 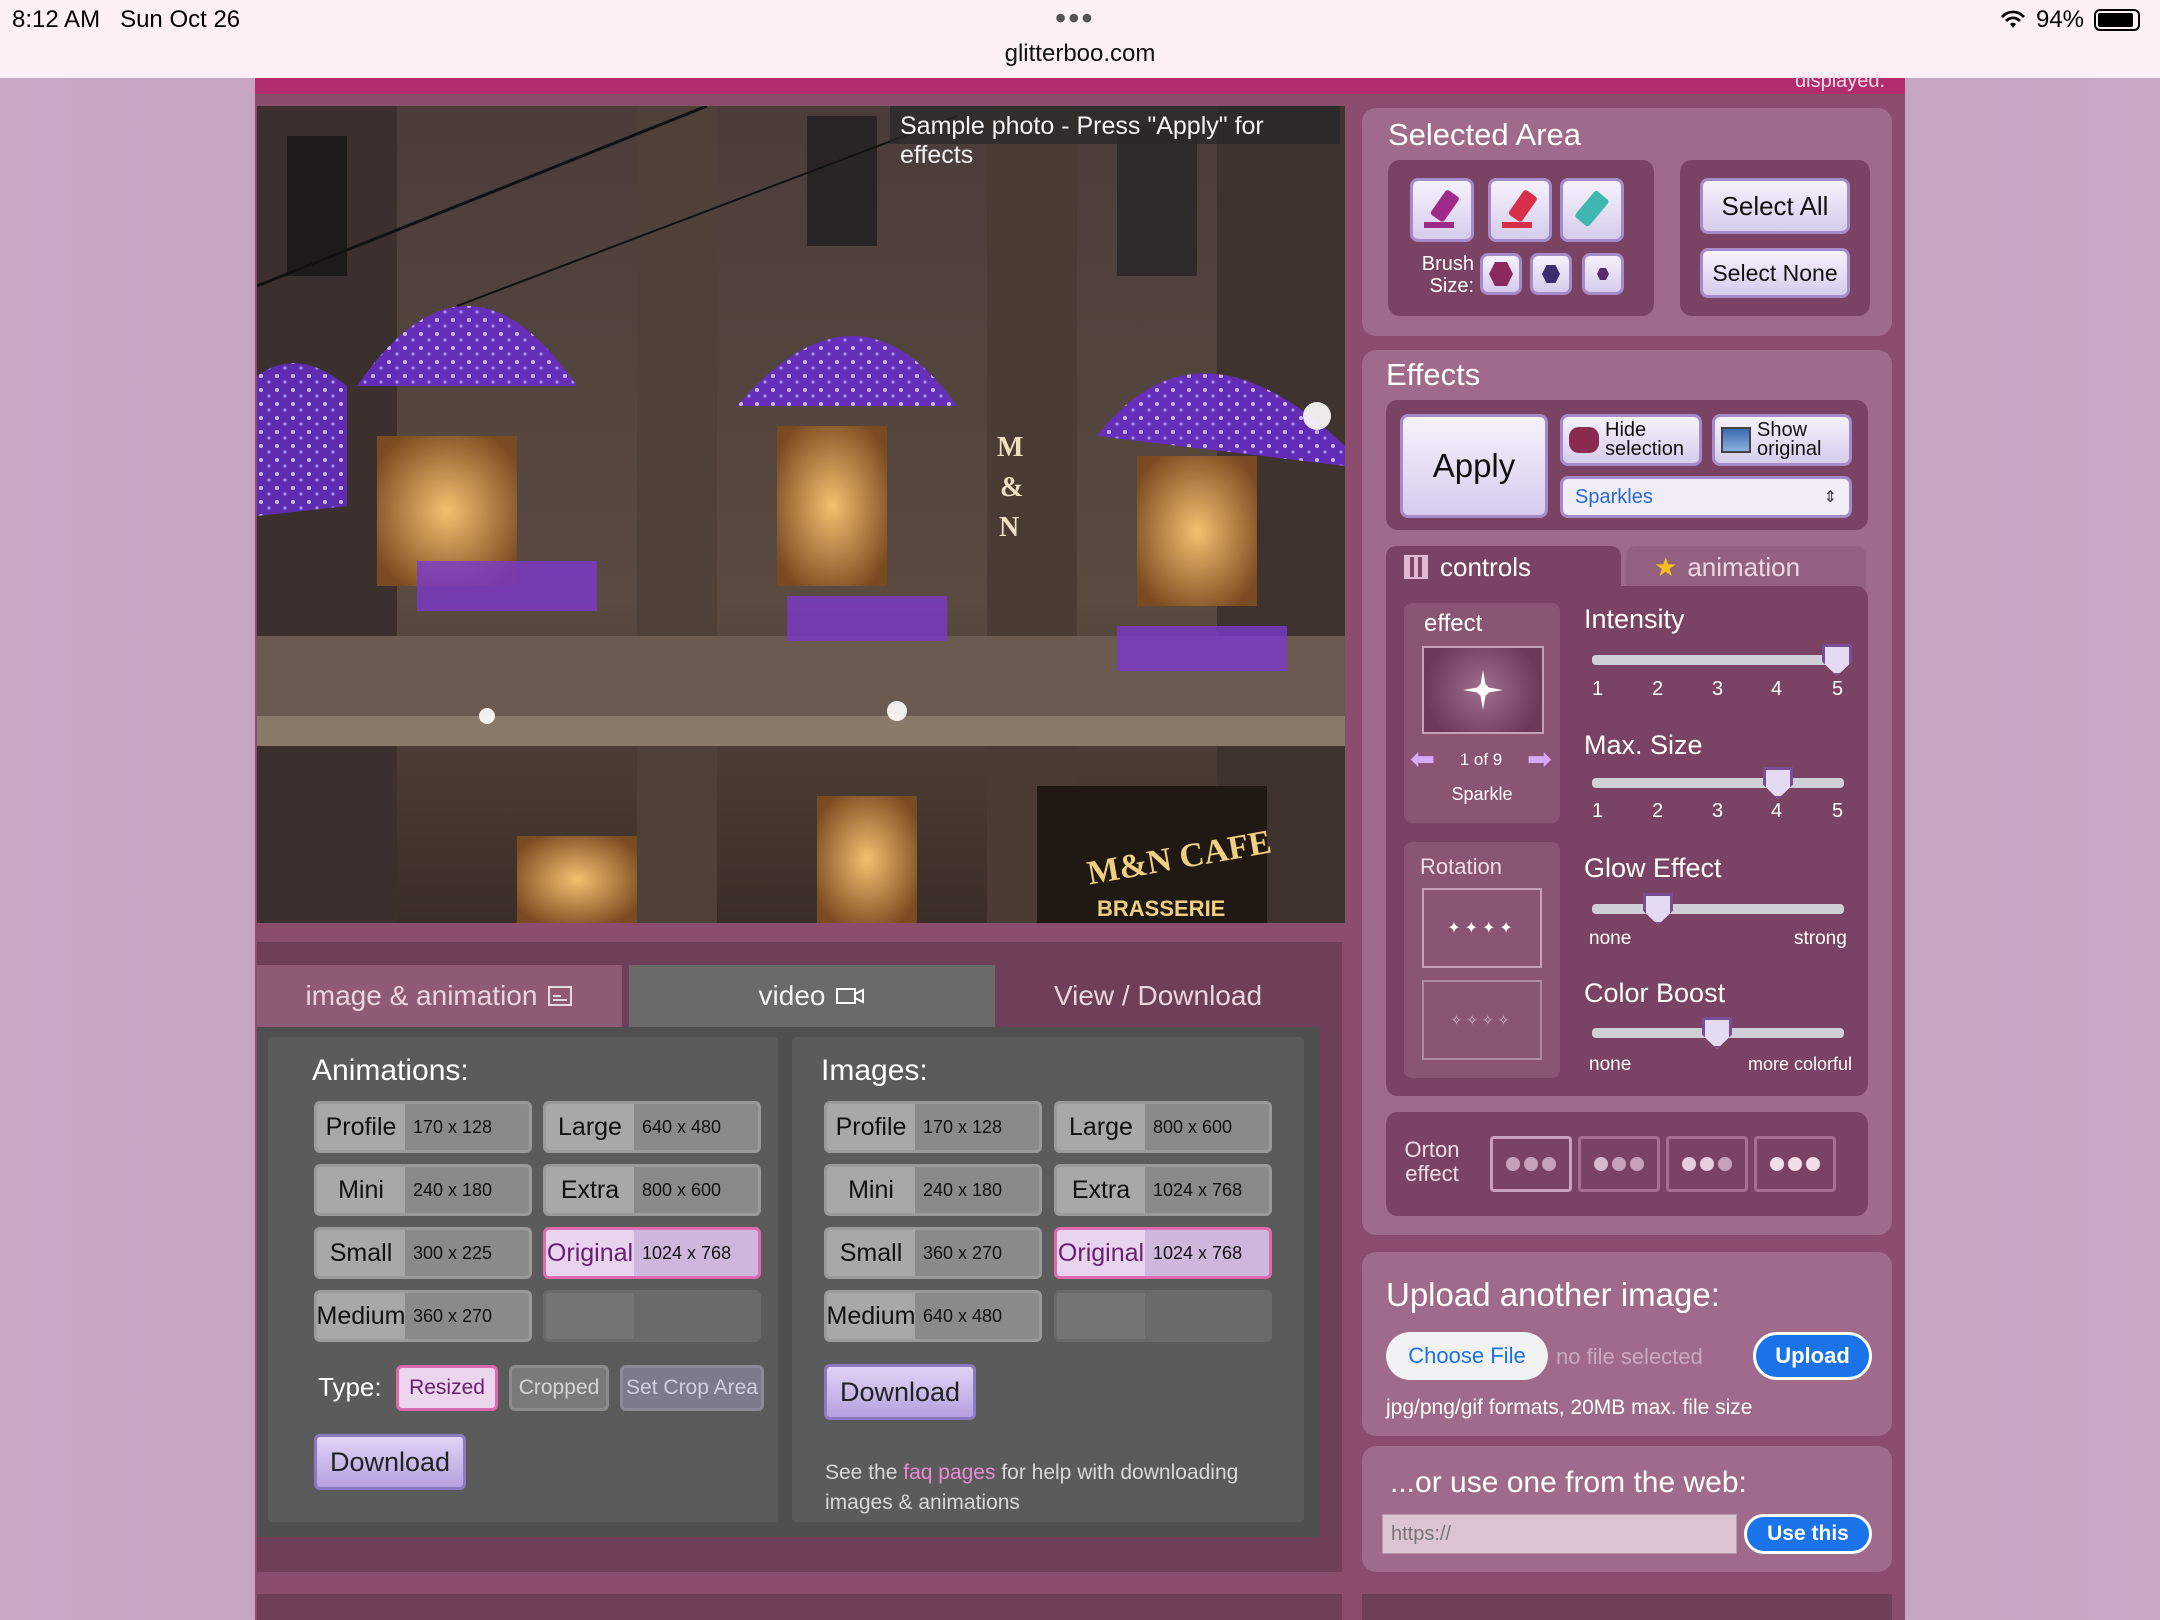 I want to click on img-size-medium: Medium 640 x 480, so click(x=933, y=1316).